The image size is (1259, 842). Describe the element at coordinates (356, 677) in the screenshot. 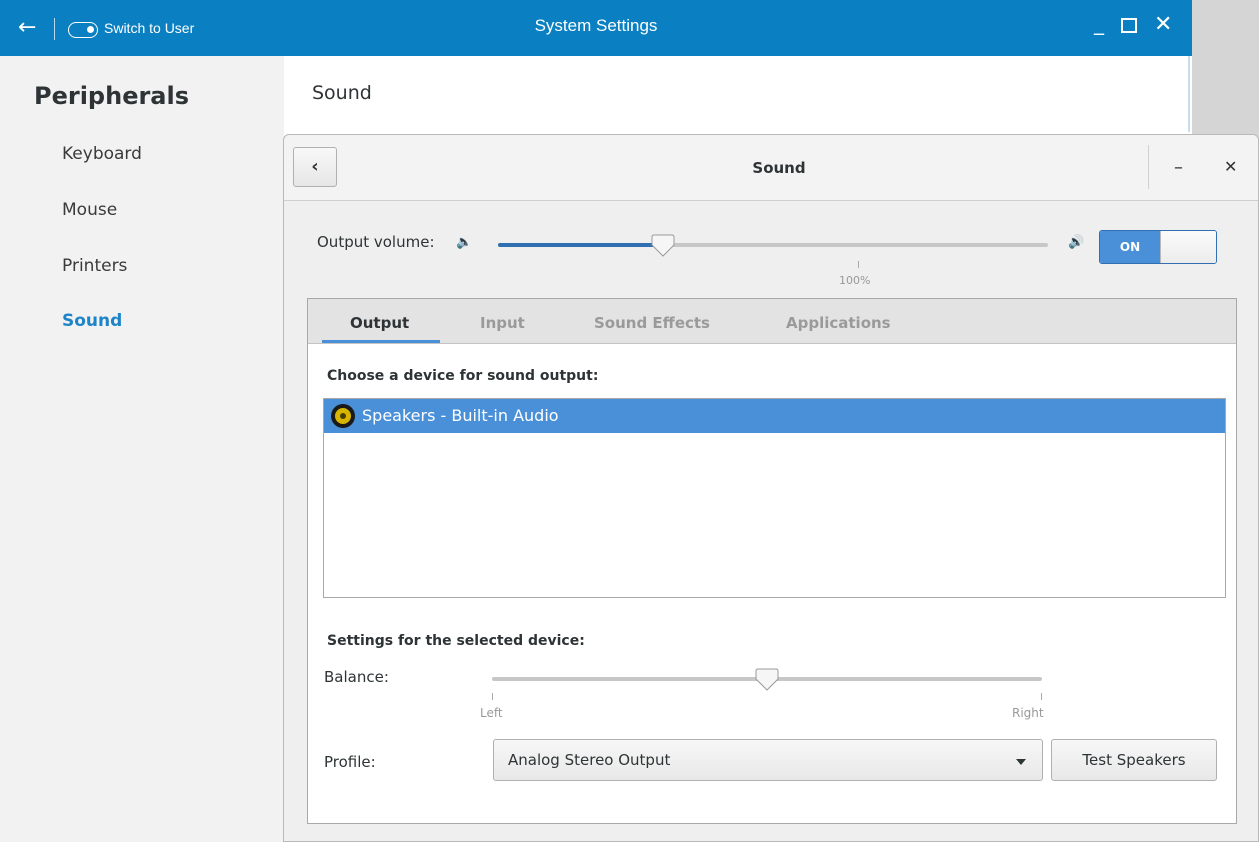

I see `balance-label: Balance:` at that location.